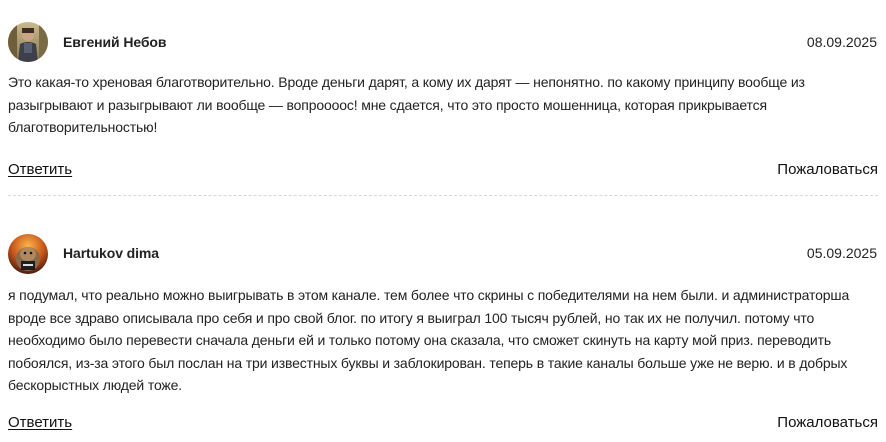 Image resolution: width=886 pixels, height=442 pixels. What do you see at coordinates (841, 42) in the screenshot?
I see `comment-date: 08.09.2025` at bounding box center [841, 42].